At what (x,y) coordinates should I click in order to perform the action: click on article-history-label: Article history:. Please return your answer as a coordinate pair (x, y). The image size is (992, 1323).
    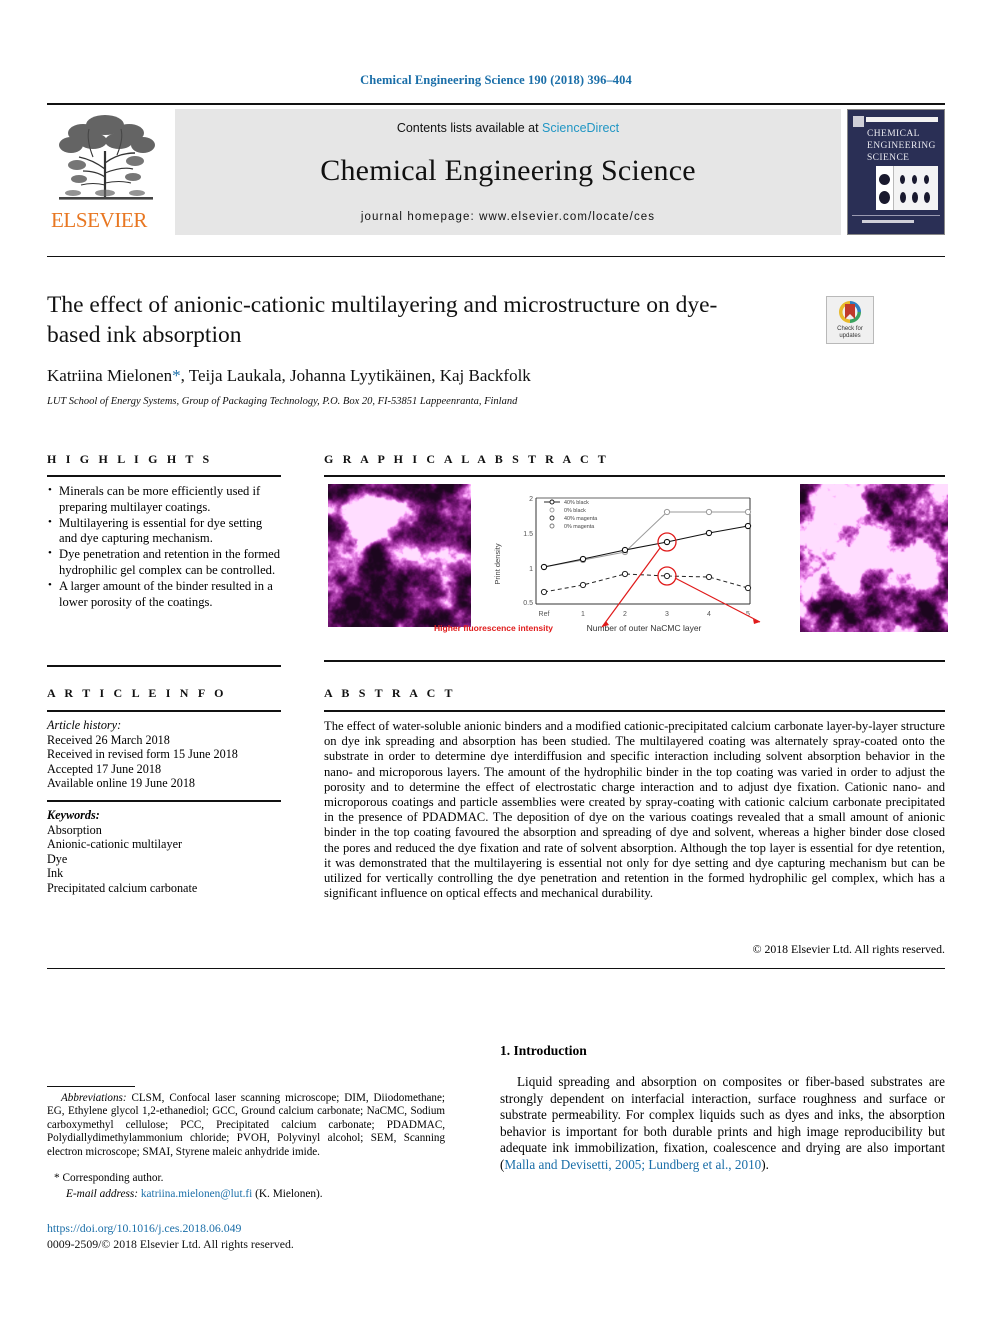
    Looking at the image, I should click on (84, 725).